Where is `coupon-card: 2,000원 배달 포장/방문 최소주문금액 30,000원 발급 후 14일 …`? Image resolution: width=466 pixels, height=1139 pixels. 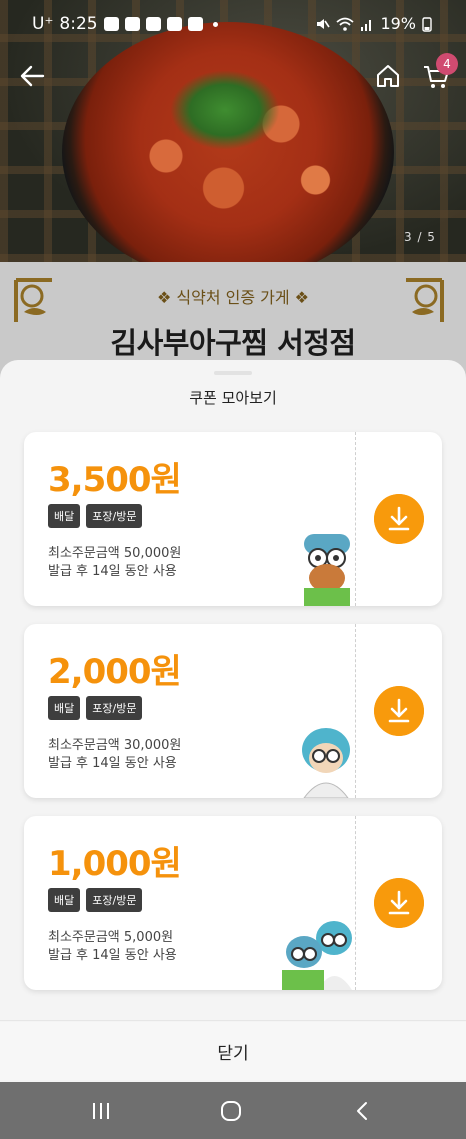
coupon-card: 2,000원 배달 포장/방문 최소주문금액 30,000원 발급 후 14일 … is located at coordinates (233, 711).